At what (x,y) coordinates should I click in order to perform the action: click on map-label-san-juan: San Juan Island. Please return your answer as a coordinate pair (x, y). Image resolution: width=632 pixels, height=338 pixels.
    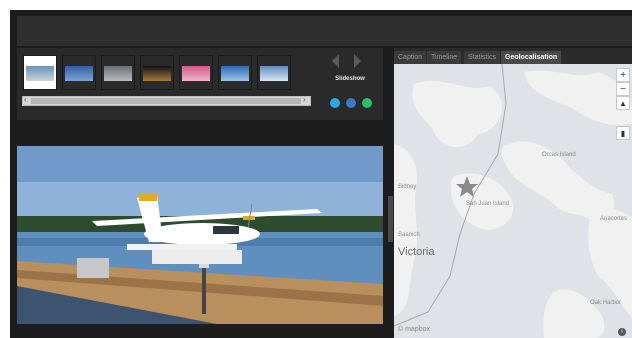
    Looking at the image, I should click on (488, 204).